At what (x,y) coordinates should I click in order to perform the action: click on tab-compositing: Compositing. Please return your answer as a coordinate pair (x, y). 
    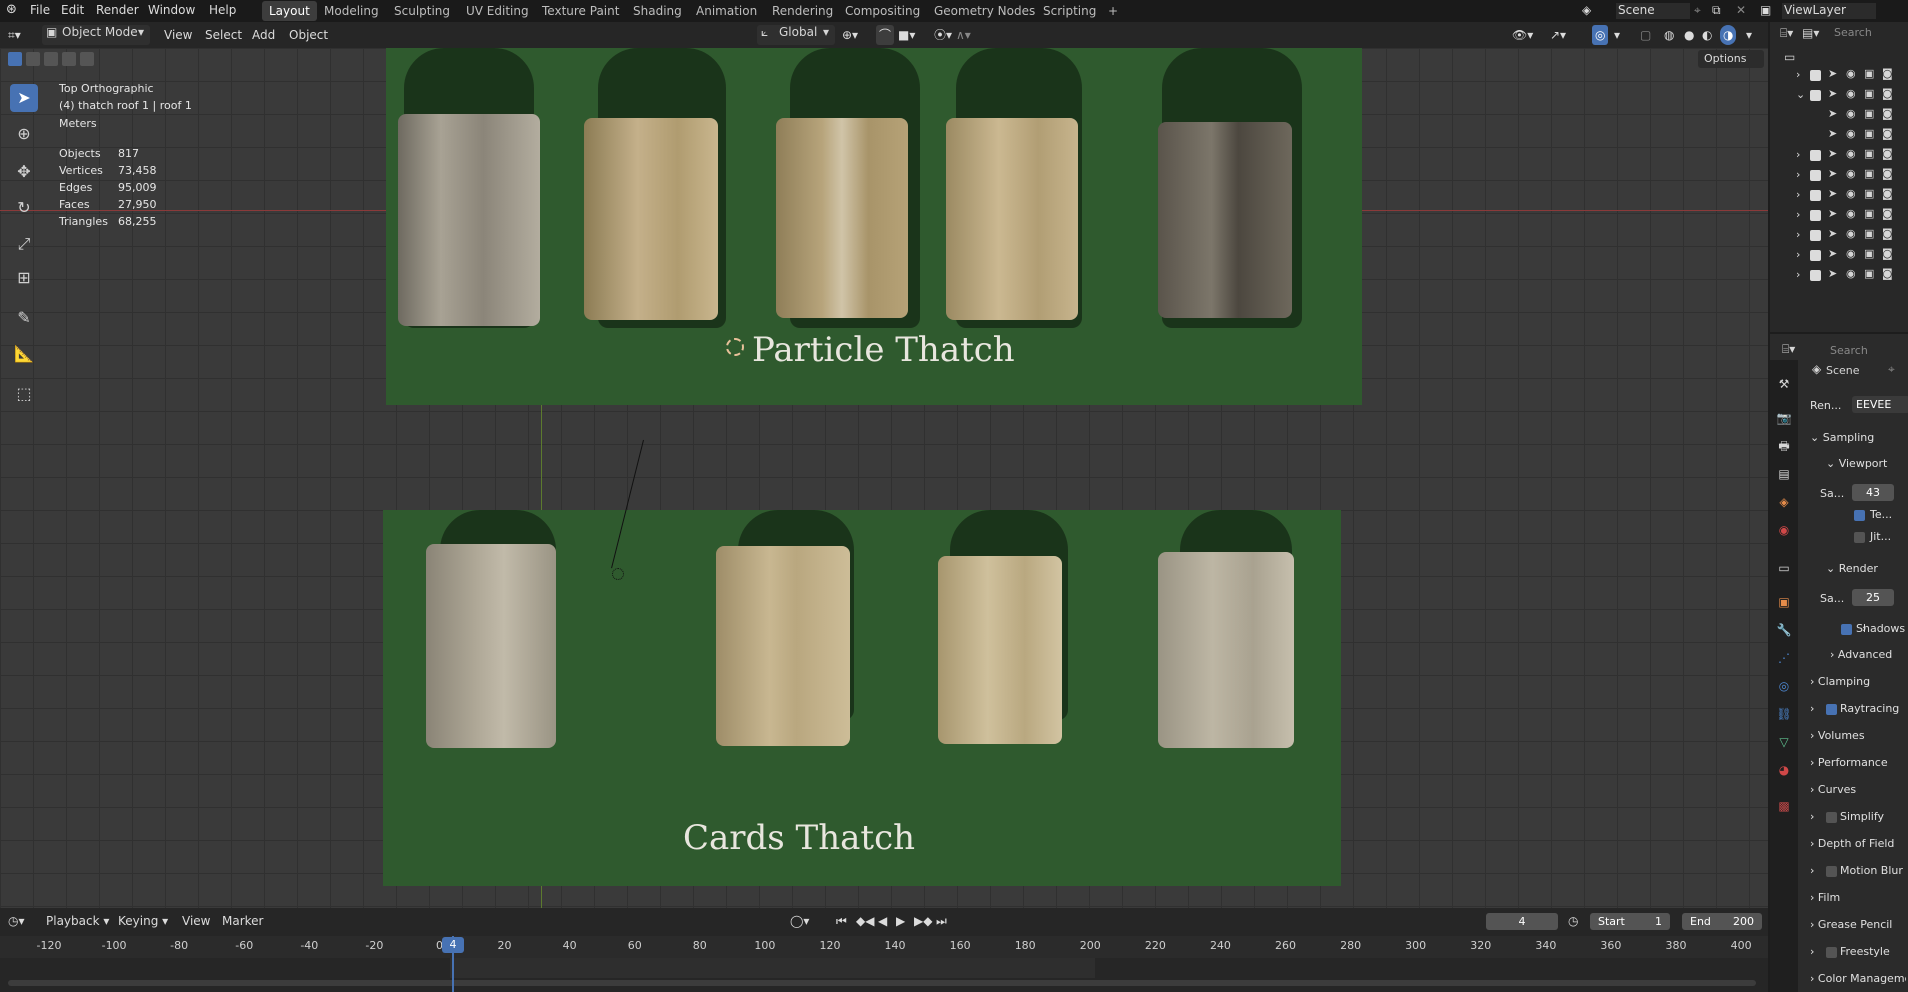
    Looking at the image, I should click on (882, 11).